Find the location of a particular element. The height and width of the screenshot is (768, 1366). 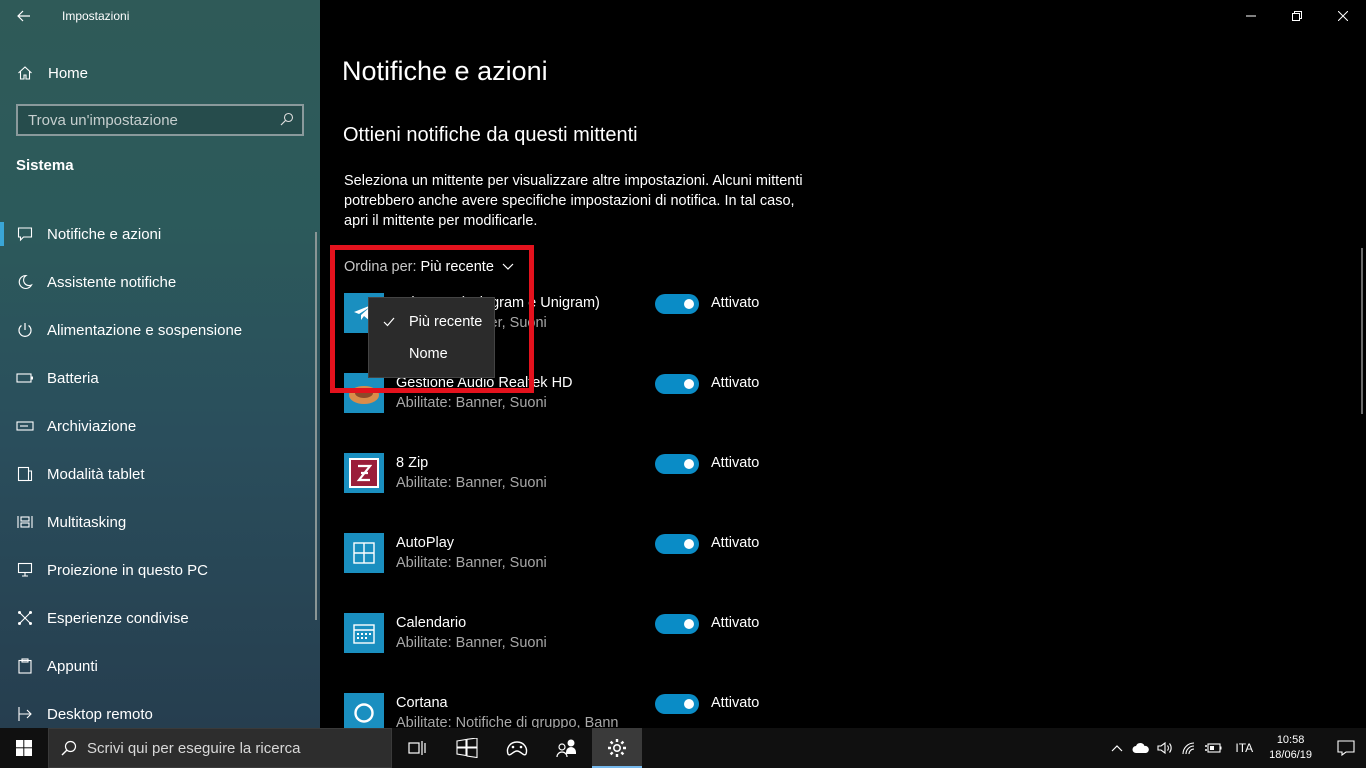

sender-status: Abilitate: Notifiche di gruppo, Bann is located at coordinates (507, 721).